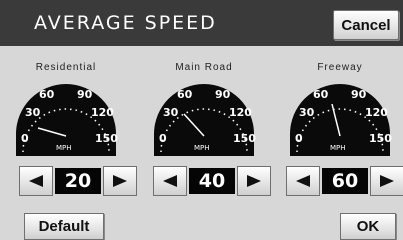 The height and width of the screenshot is (240, 403). I want to click on speed-value: 20, so click(78, 181).